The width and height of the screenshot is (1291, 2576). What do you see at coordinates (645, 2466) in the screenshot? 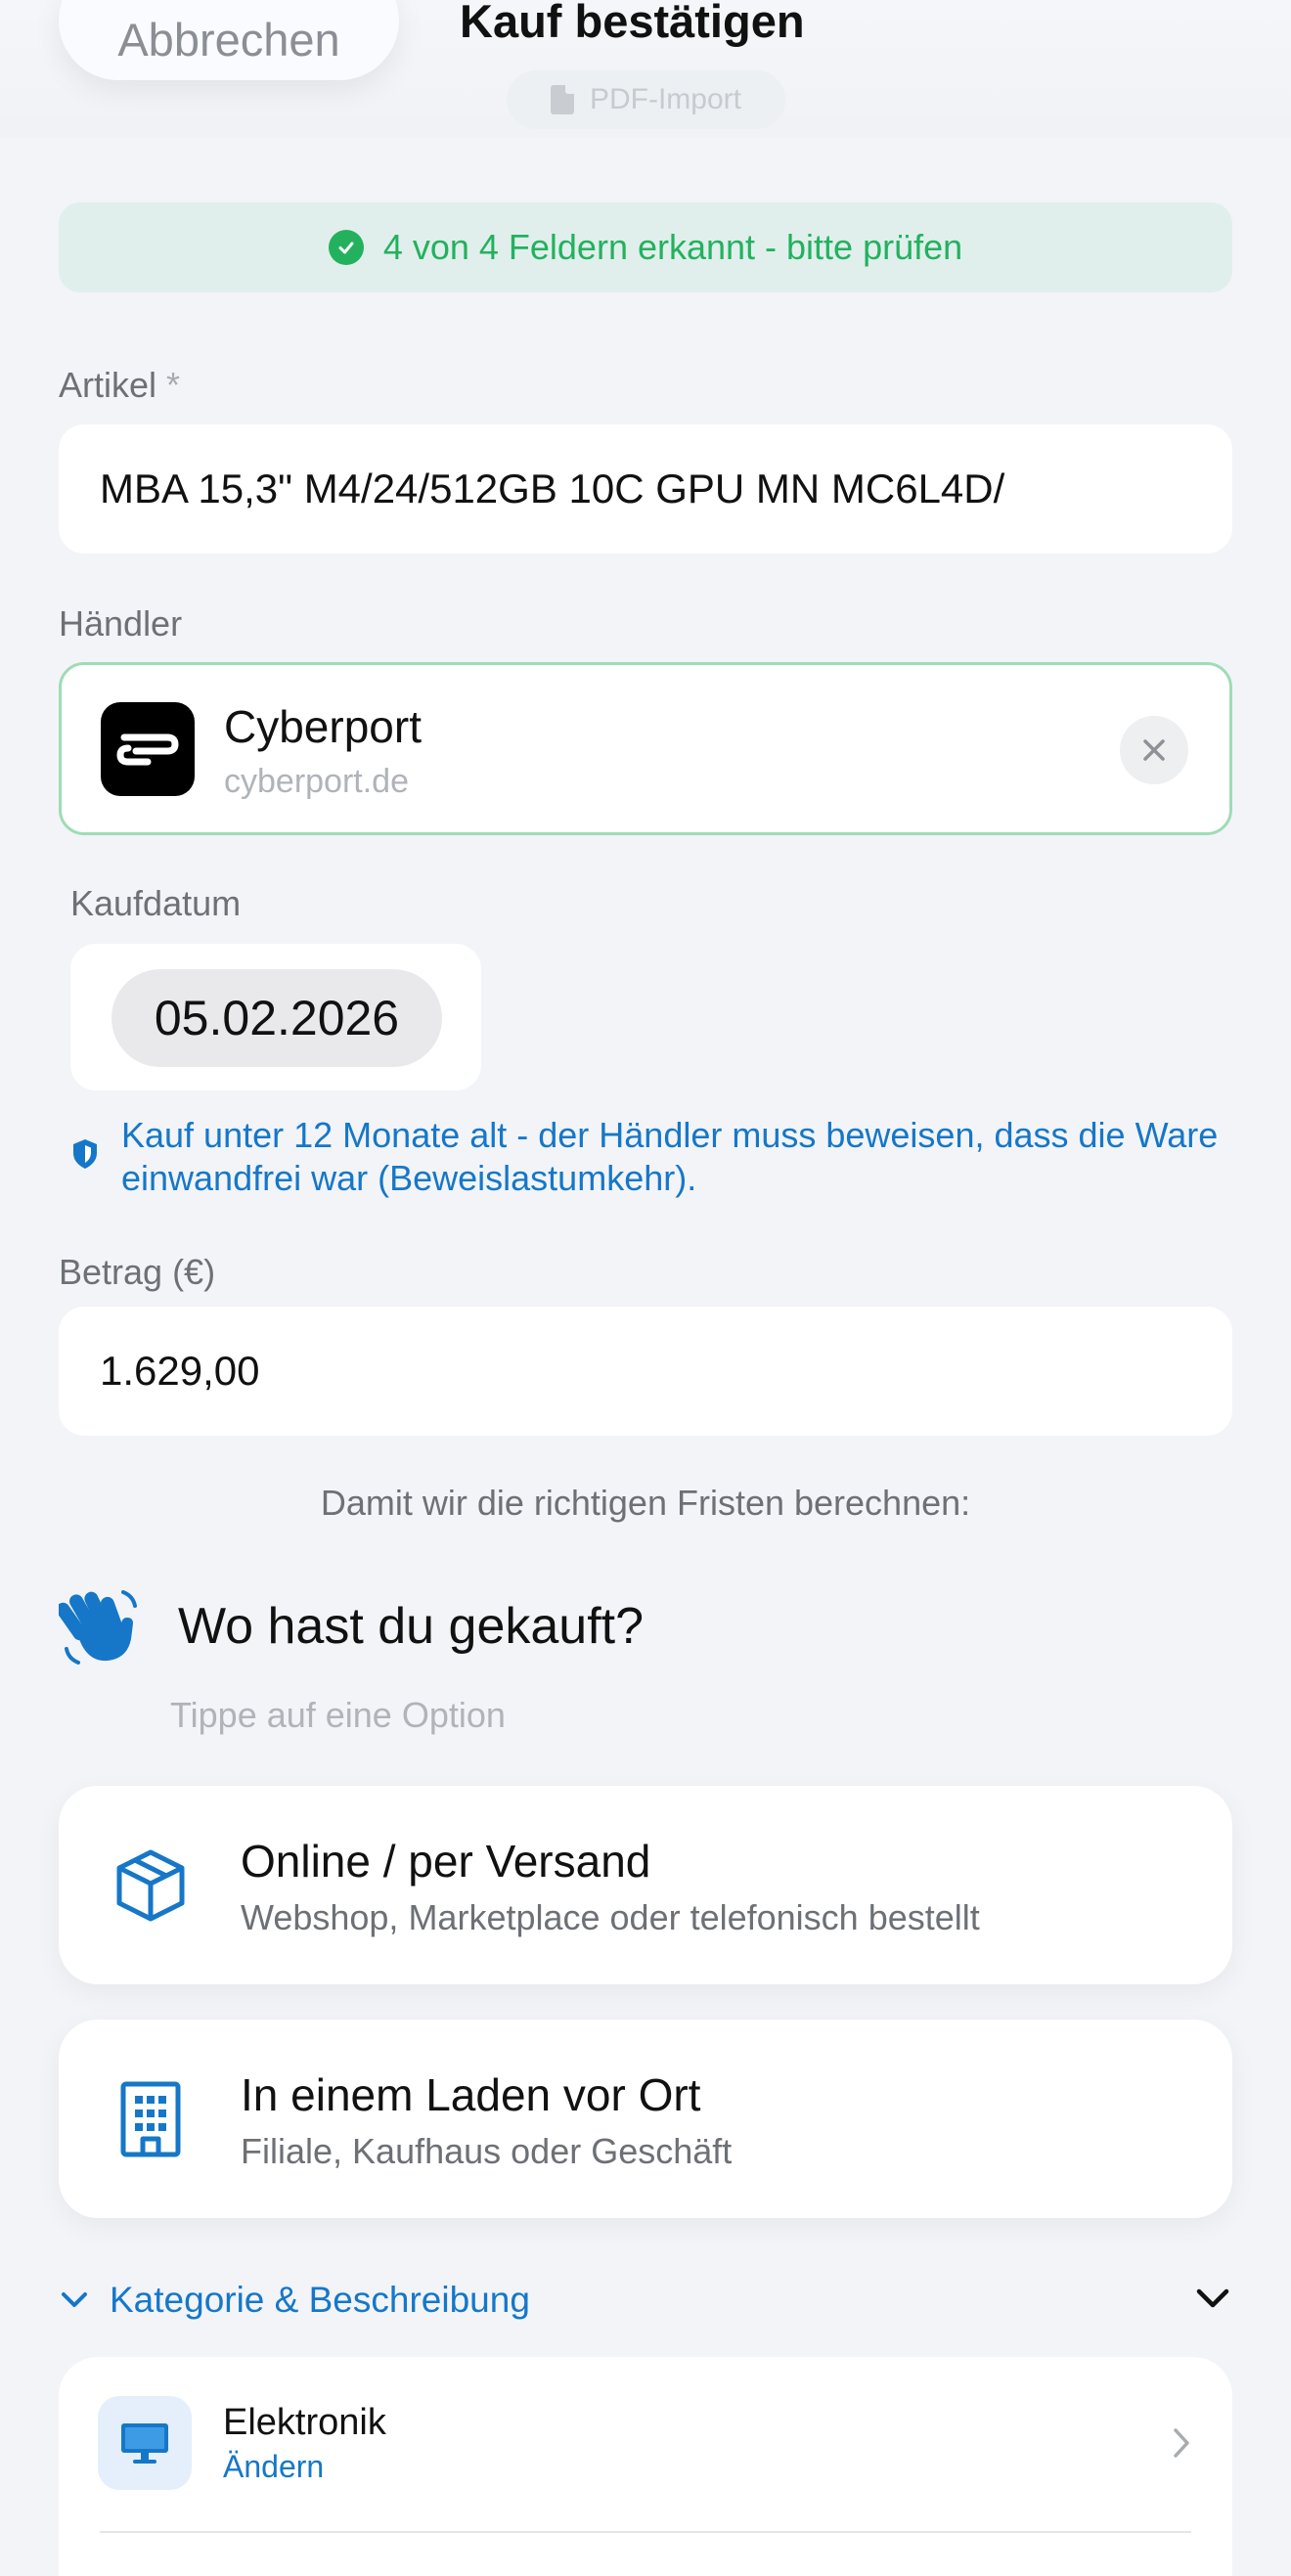
I see `category-card: Elektronik Ändern` at bounding box center [645, 2466].